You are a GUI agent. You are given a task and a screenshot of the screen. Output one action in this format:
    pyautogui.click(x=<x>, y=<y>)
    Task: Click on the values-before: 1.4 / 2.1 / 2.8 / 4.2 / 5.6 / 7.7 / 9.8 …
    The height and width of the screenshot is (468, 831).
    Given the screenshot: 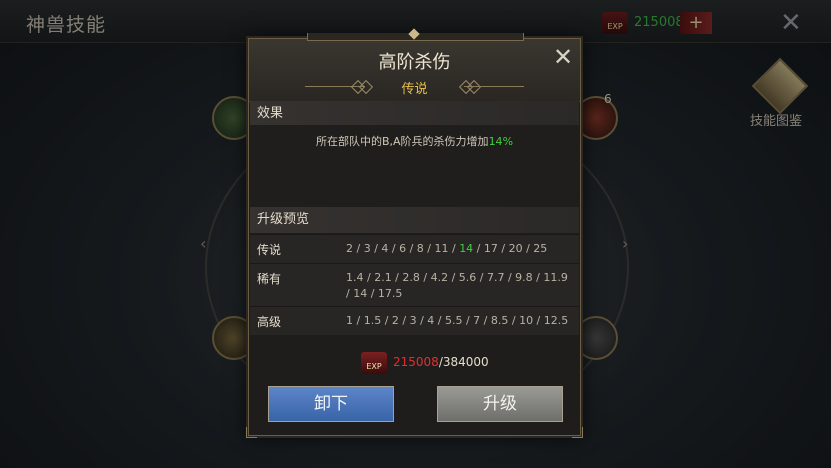 What is the action you would take?
    pyautogui.click(x=457, y=285)
    